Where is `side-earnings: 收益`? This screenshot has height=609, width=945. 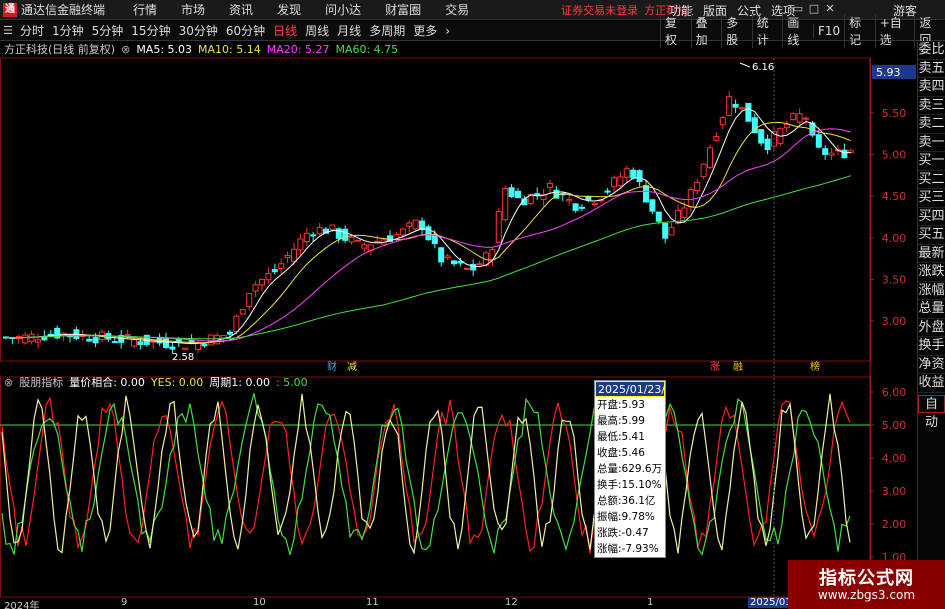 side-earnings: 收益 is located at coordinates (931, 383).